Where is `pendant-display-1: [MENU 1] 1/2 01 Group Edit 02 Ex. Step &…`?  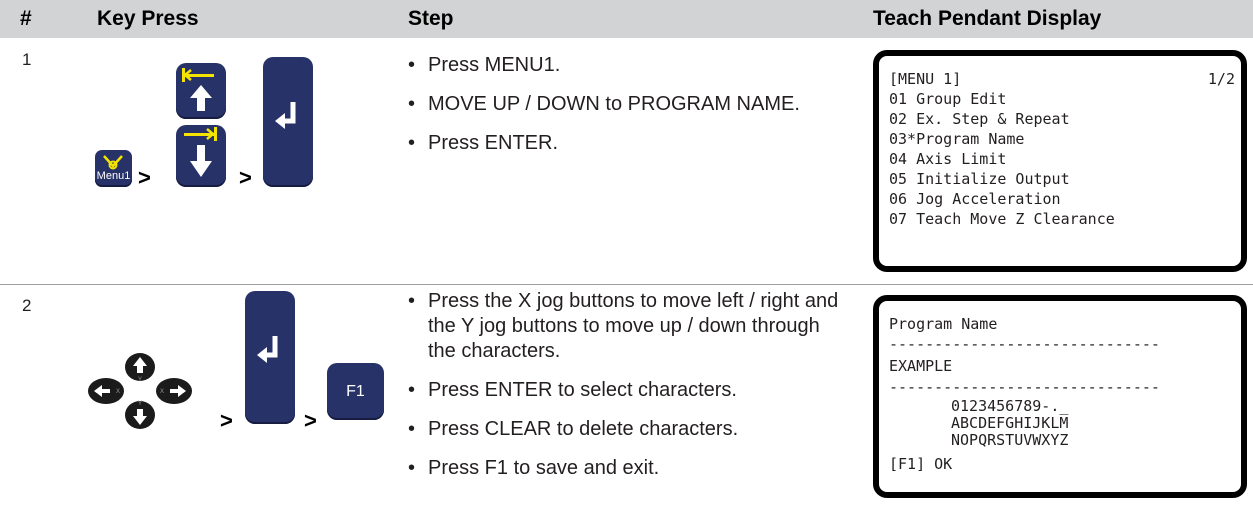
pendant-display-1: [MENU 1] 1/2 01 Group Edit 02 Ex. Step &… is located at coordinates (1060, 161).